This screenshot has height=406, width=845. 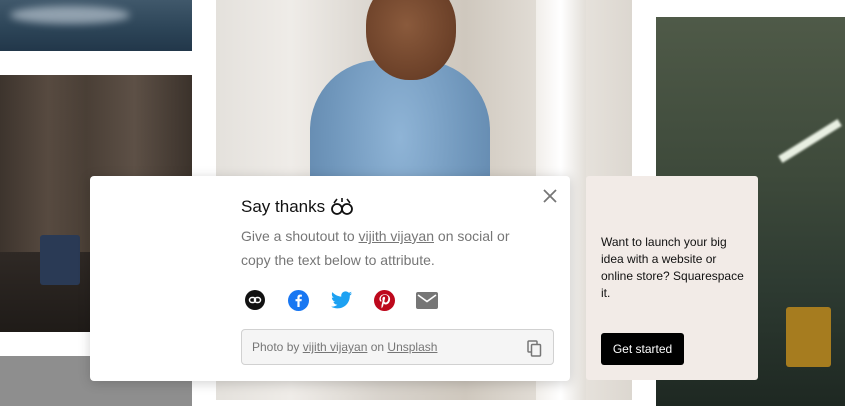 I want to click on pinterest-icon, so click(x=384, y=300).